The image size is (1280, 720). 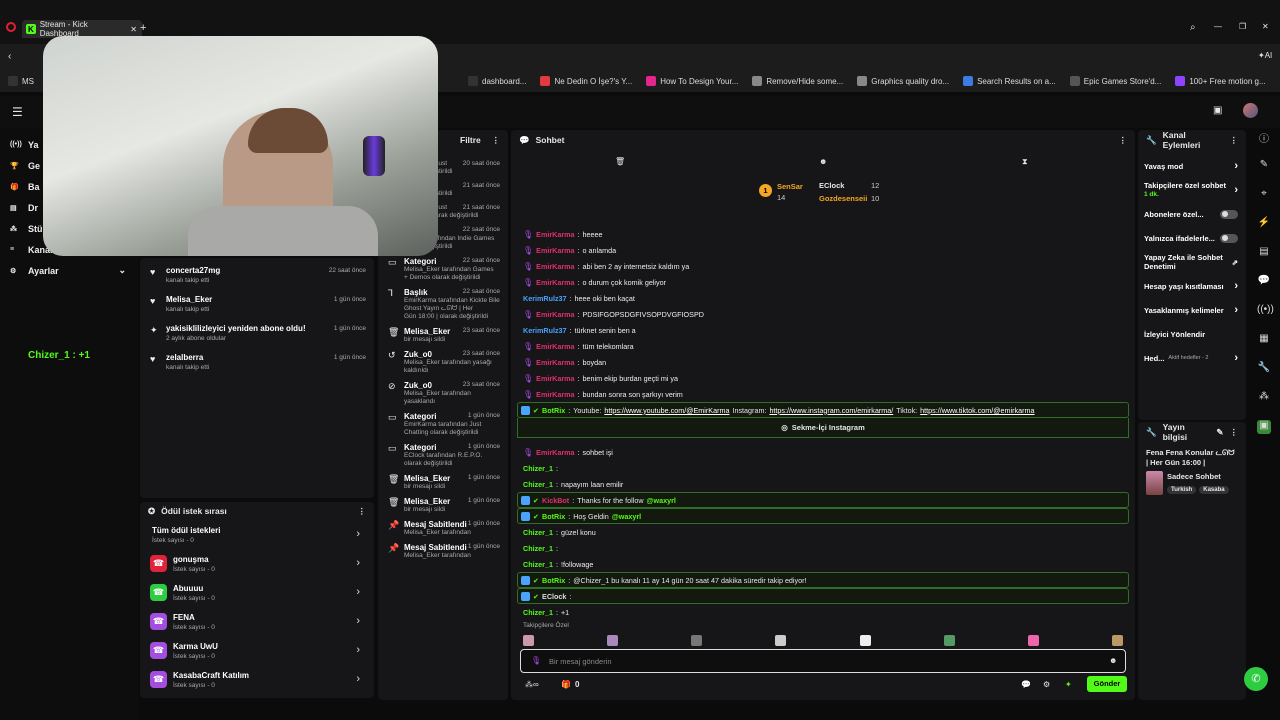 What do you see at coordinates (1242, 26) in the screenshot?
I see `maximize-icon: ❐` at bounding box center [1242, 26].